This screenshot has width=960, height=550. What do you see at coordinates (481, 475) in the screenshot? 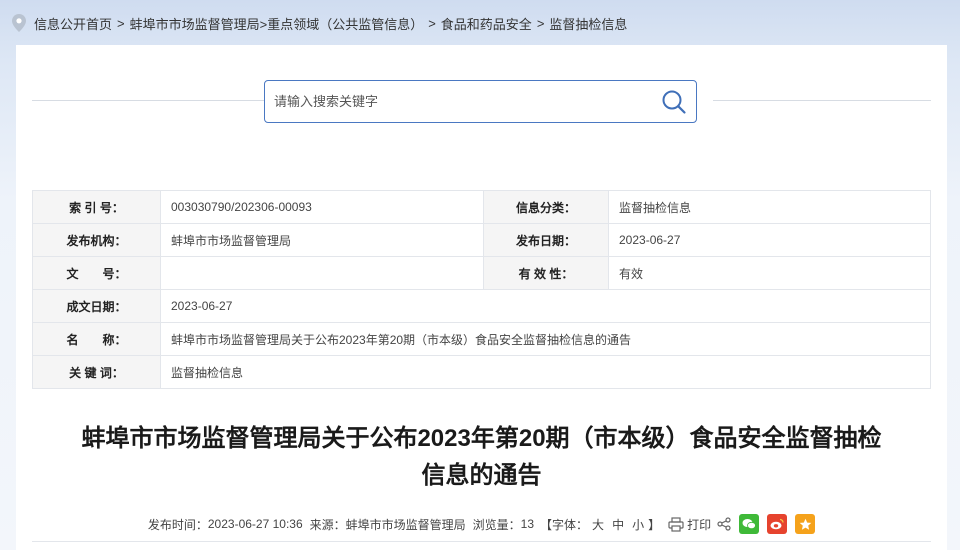
I see `article-title-line: 信息的通告` at bounding box center [481, 475].